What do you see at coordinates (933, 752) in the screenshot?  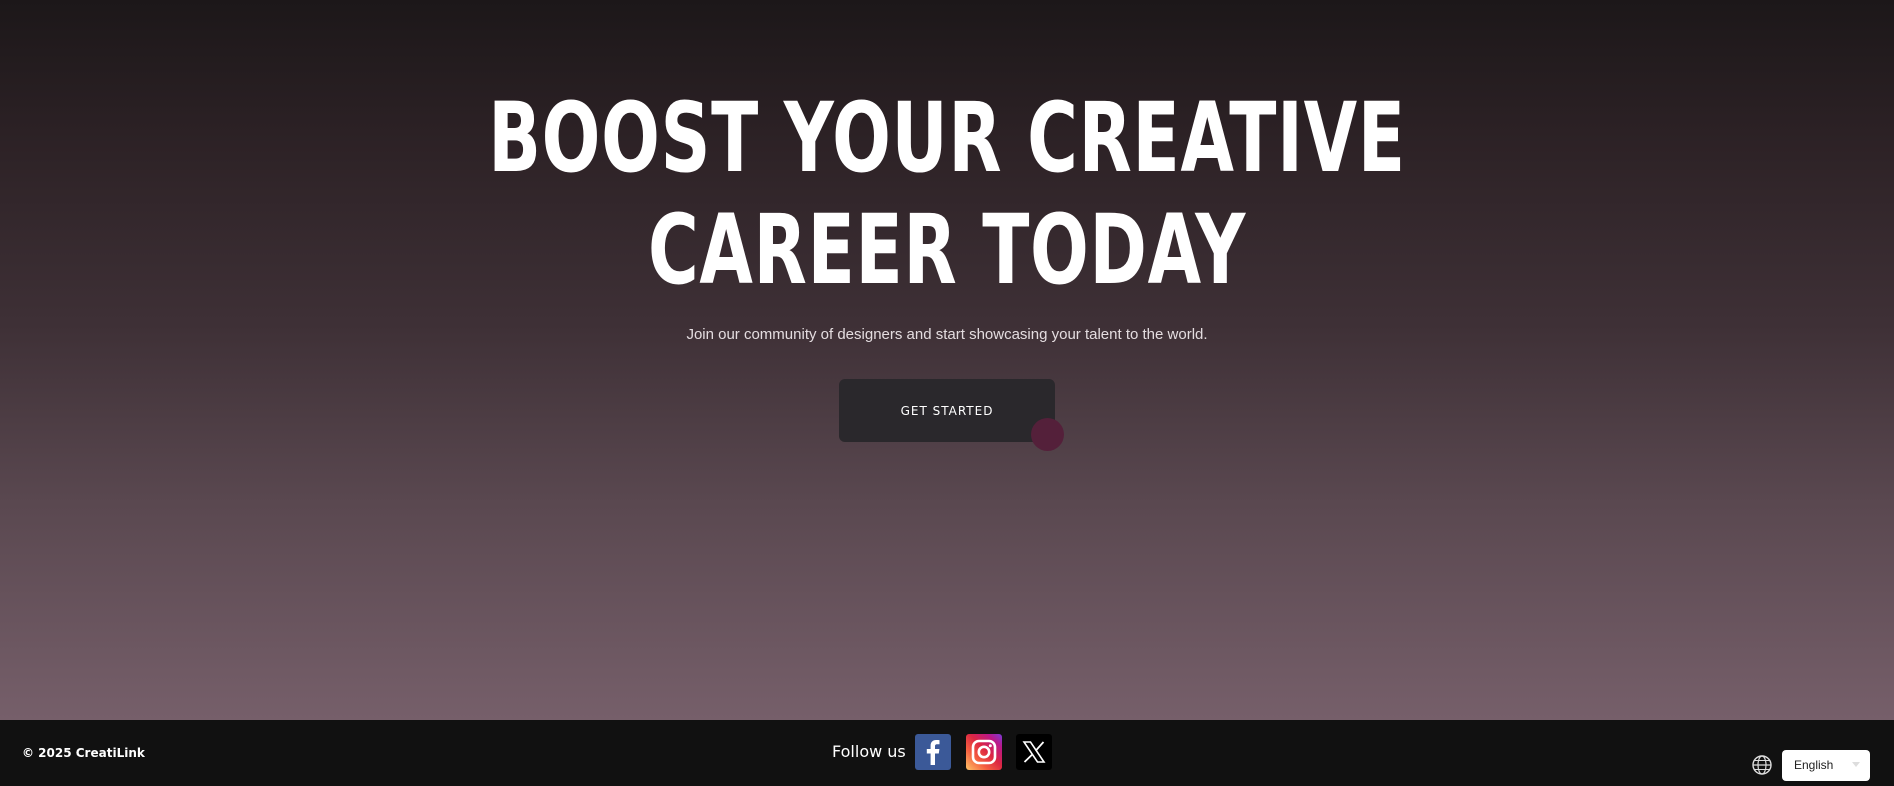 I see `facebook-icon` at bounding box center [933, 752].